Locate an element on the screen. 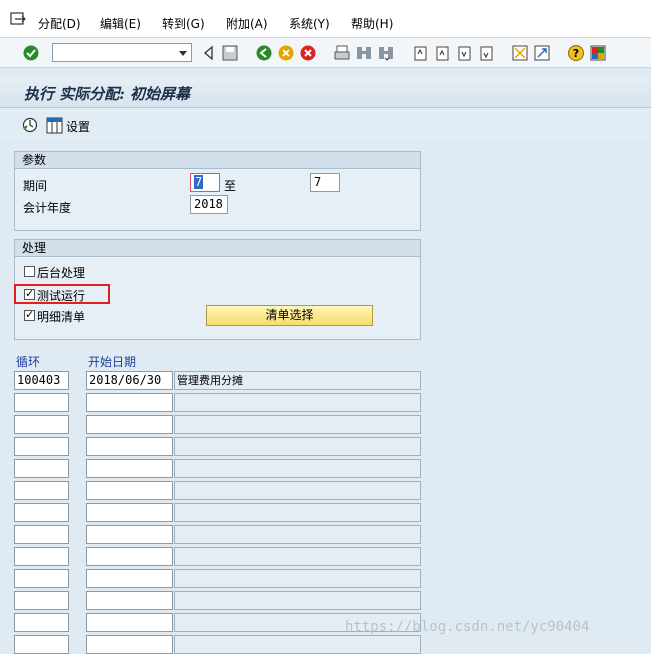 The width and height of the screenshot is (651, 654). back-icon is located at coordinates (264, 53).